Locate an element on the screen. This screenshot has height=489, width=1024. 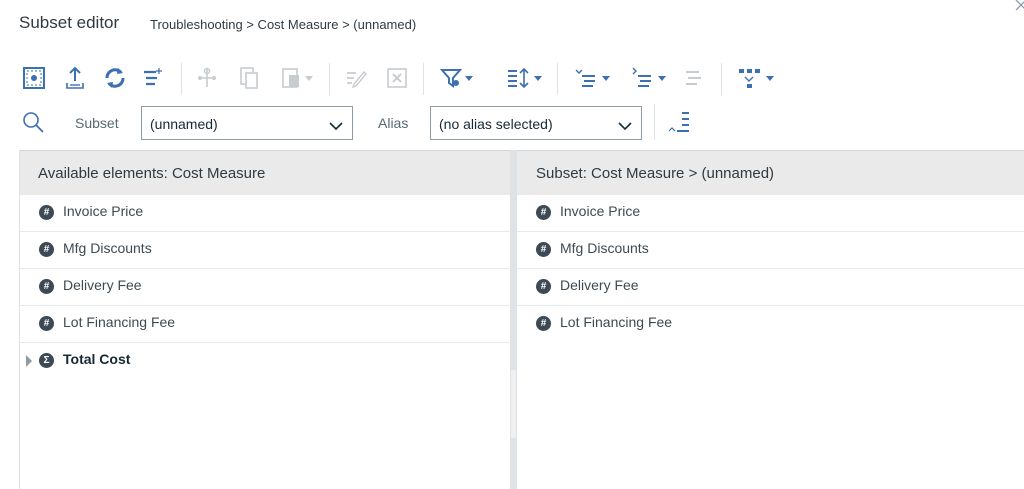
pane-splitter is located at coordinates (513, 319).